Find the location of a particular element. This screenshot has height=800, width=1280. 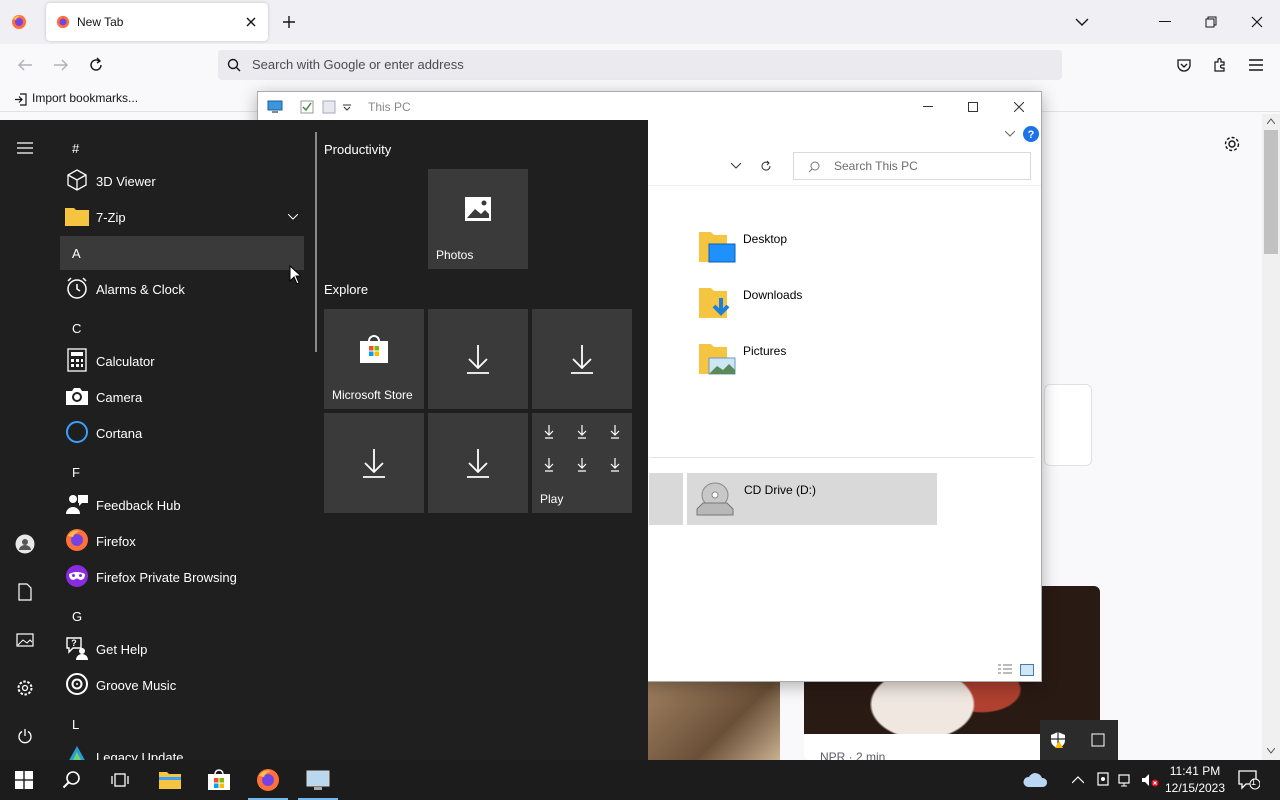

volume-muted-icon is located at coordinates (1150, 780).